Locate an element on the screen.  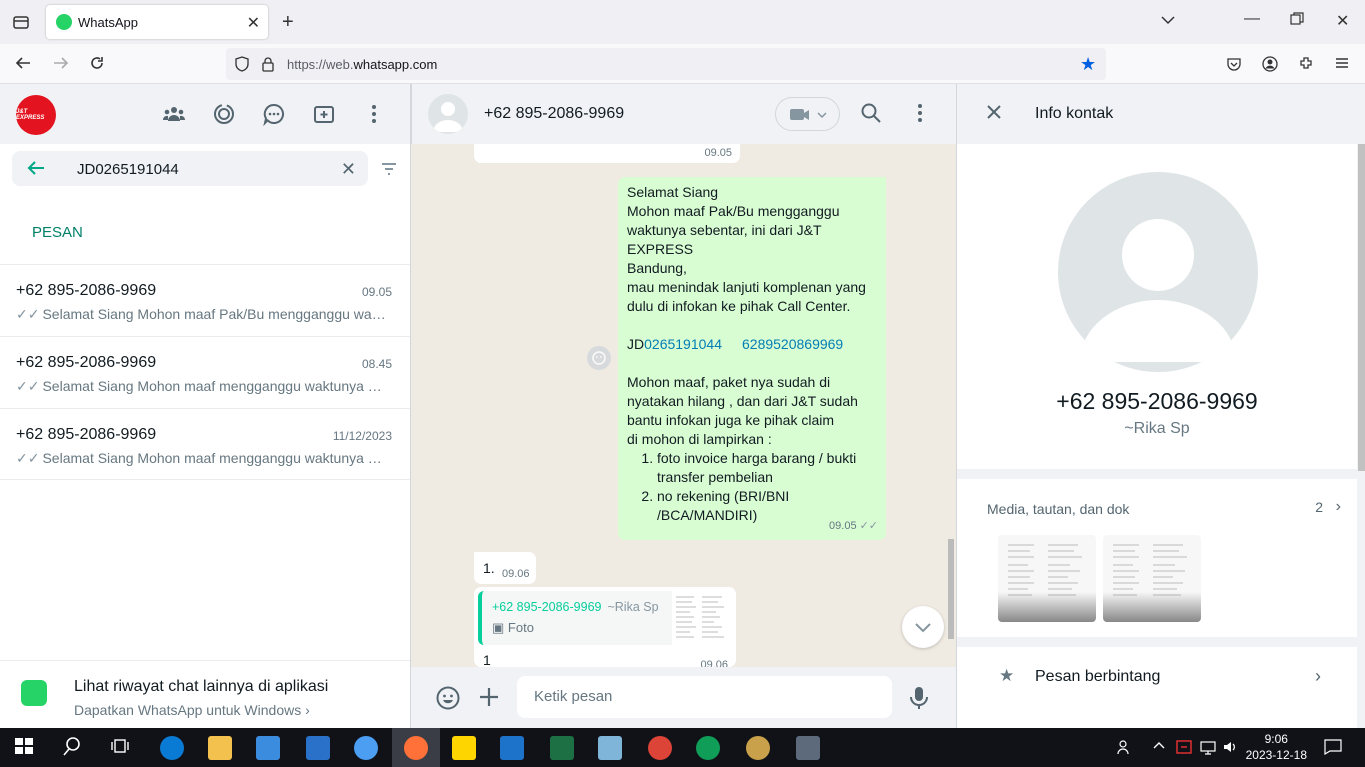
contact-avatar is located at coordinates (448, 114).